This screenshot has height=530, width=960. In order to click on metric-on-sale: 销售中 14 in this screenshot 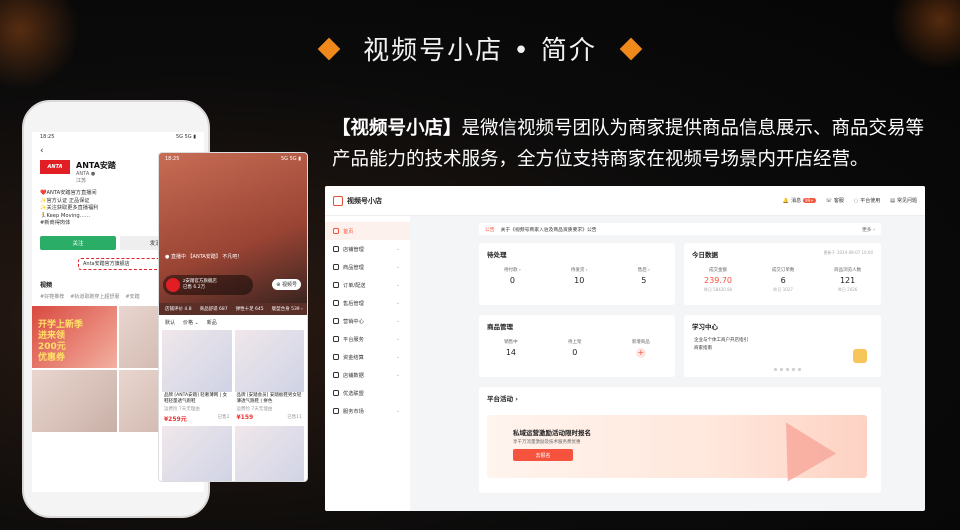, I will do `click(511, 348)`.